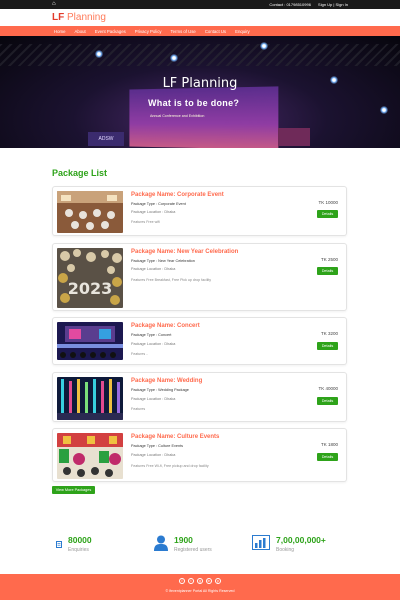 This screenshot has height=600, width=400. What do you see at coordinates (193, 550) in the screenshot?
I see `stat-label: Registered users` at bounding box center [193, 550].